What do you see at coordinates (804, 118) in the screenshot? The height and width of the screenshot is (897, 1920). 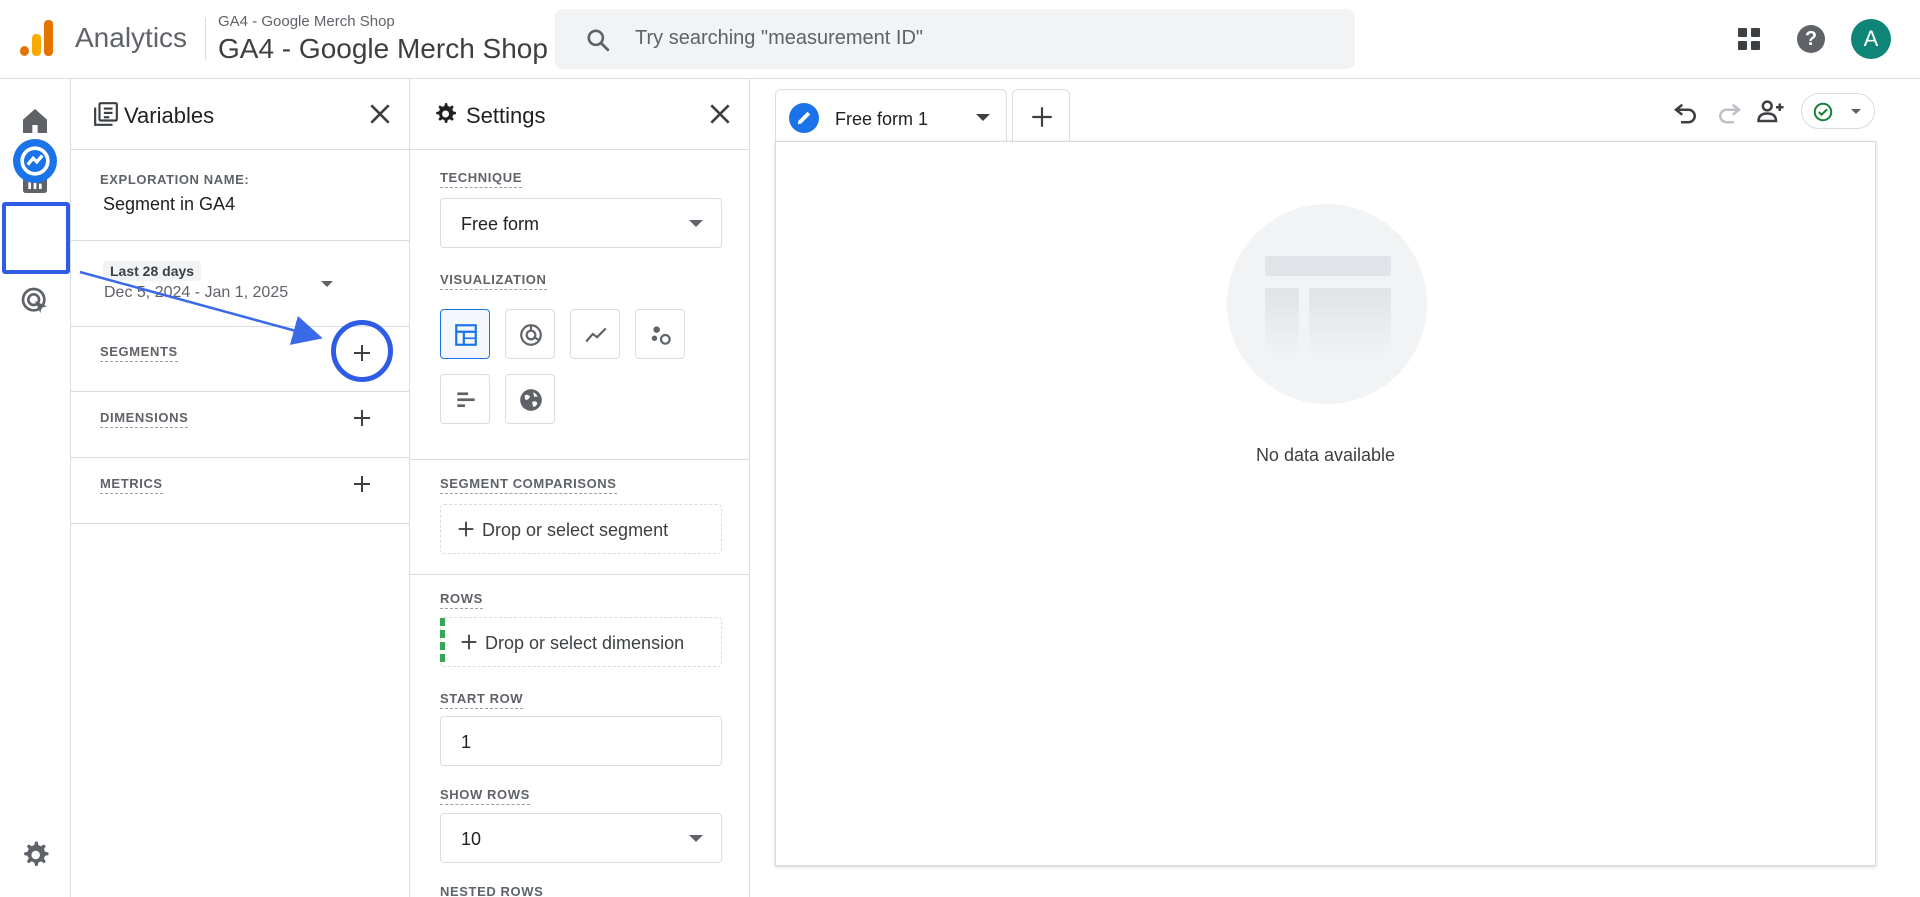 I see `edit-pencil-icon` at bounding box center [804, 118].